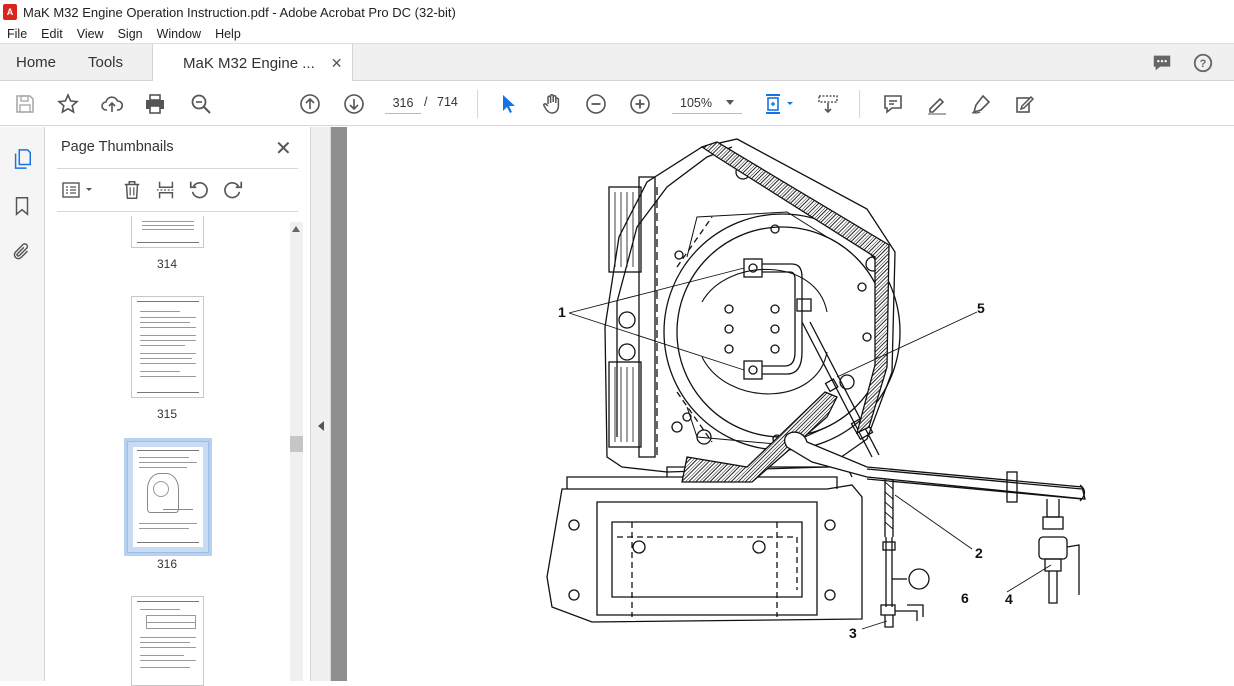  What do you see at coordinates (981, 308) in the screenshot?
I see `callout-label: 5` at bounding box center [981, 308].